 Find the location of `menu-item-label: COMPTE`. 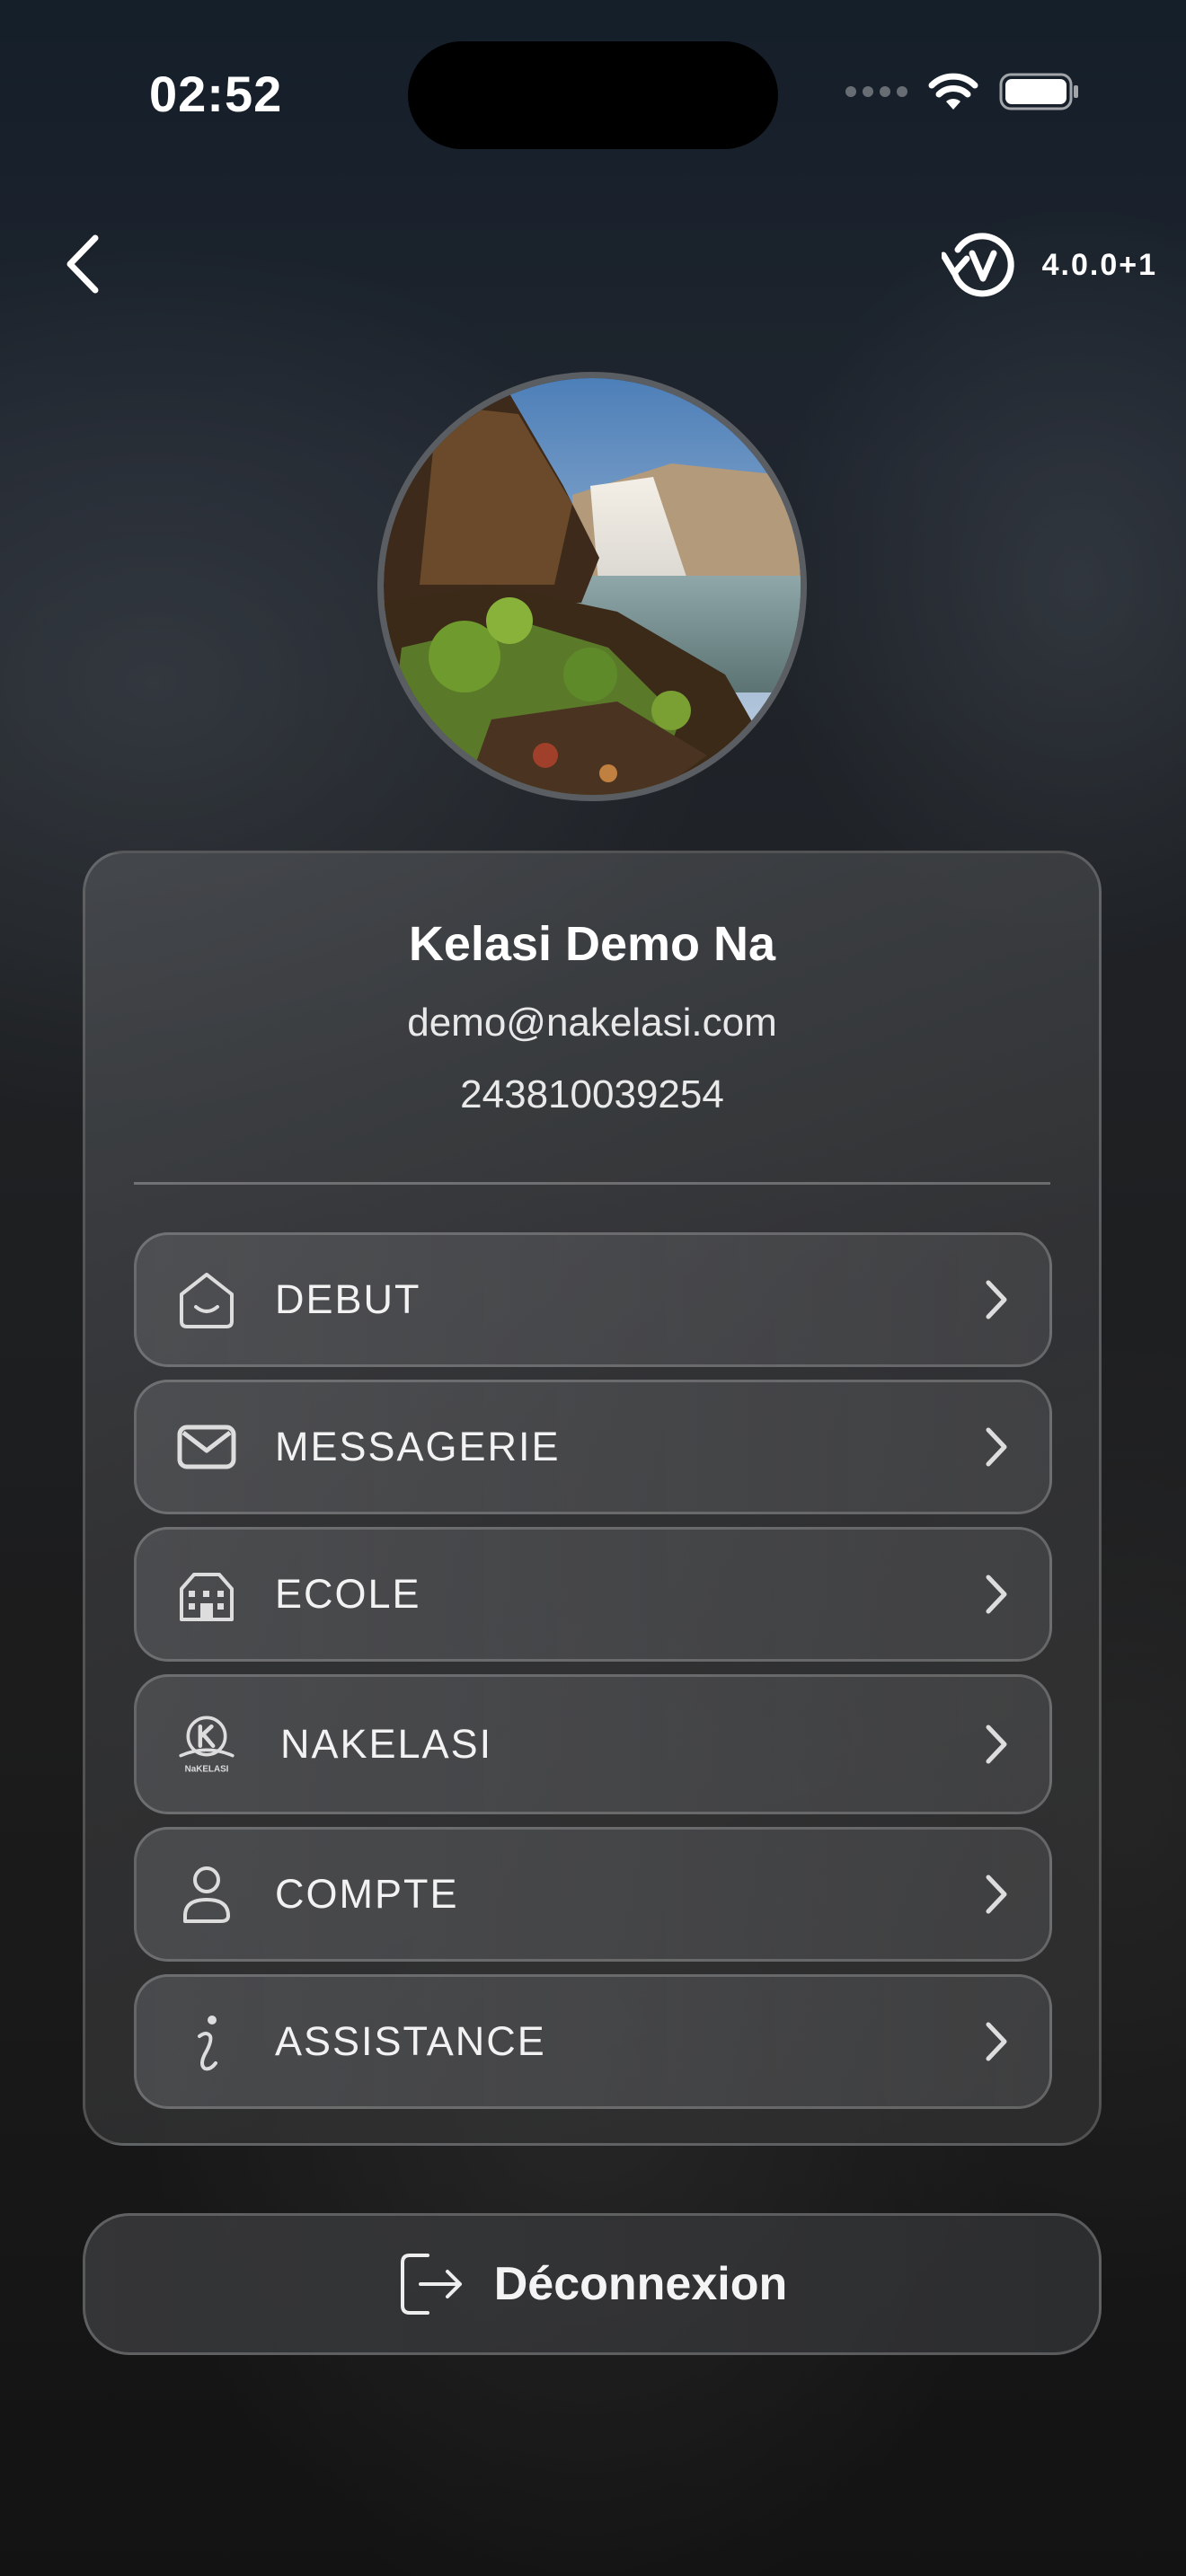

menu-item-label: COMPTE is located at coordinates (367, 1894).